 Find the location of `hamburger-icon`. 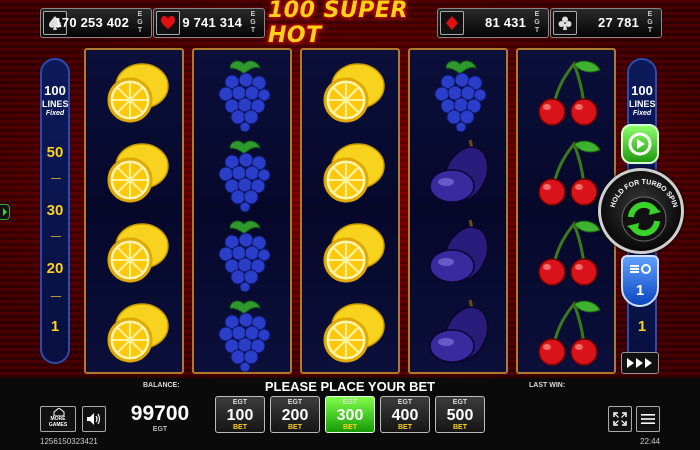

hamburger-icon is located at coordinates (648, 419).